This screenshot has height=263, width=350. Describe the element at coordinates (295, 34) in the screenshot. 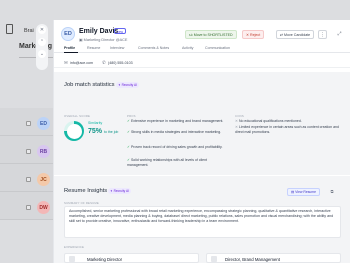

I see `move-candidate-button: ⇄ Move Candidate` at that location.